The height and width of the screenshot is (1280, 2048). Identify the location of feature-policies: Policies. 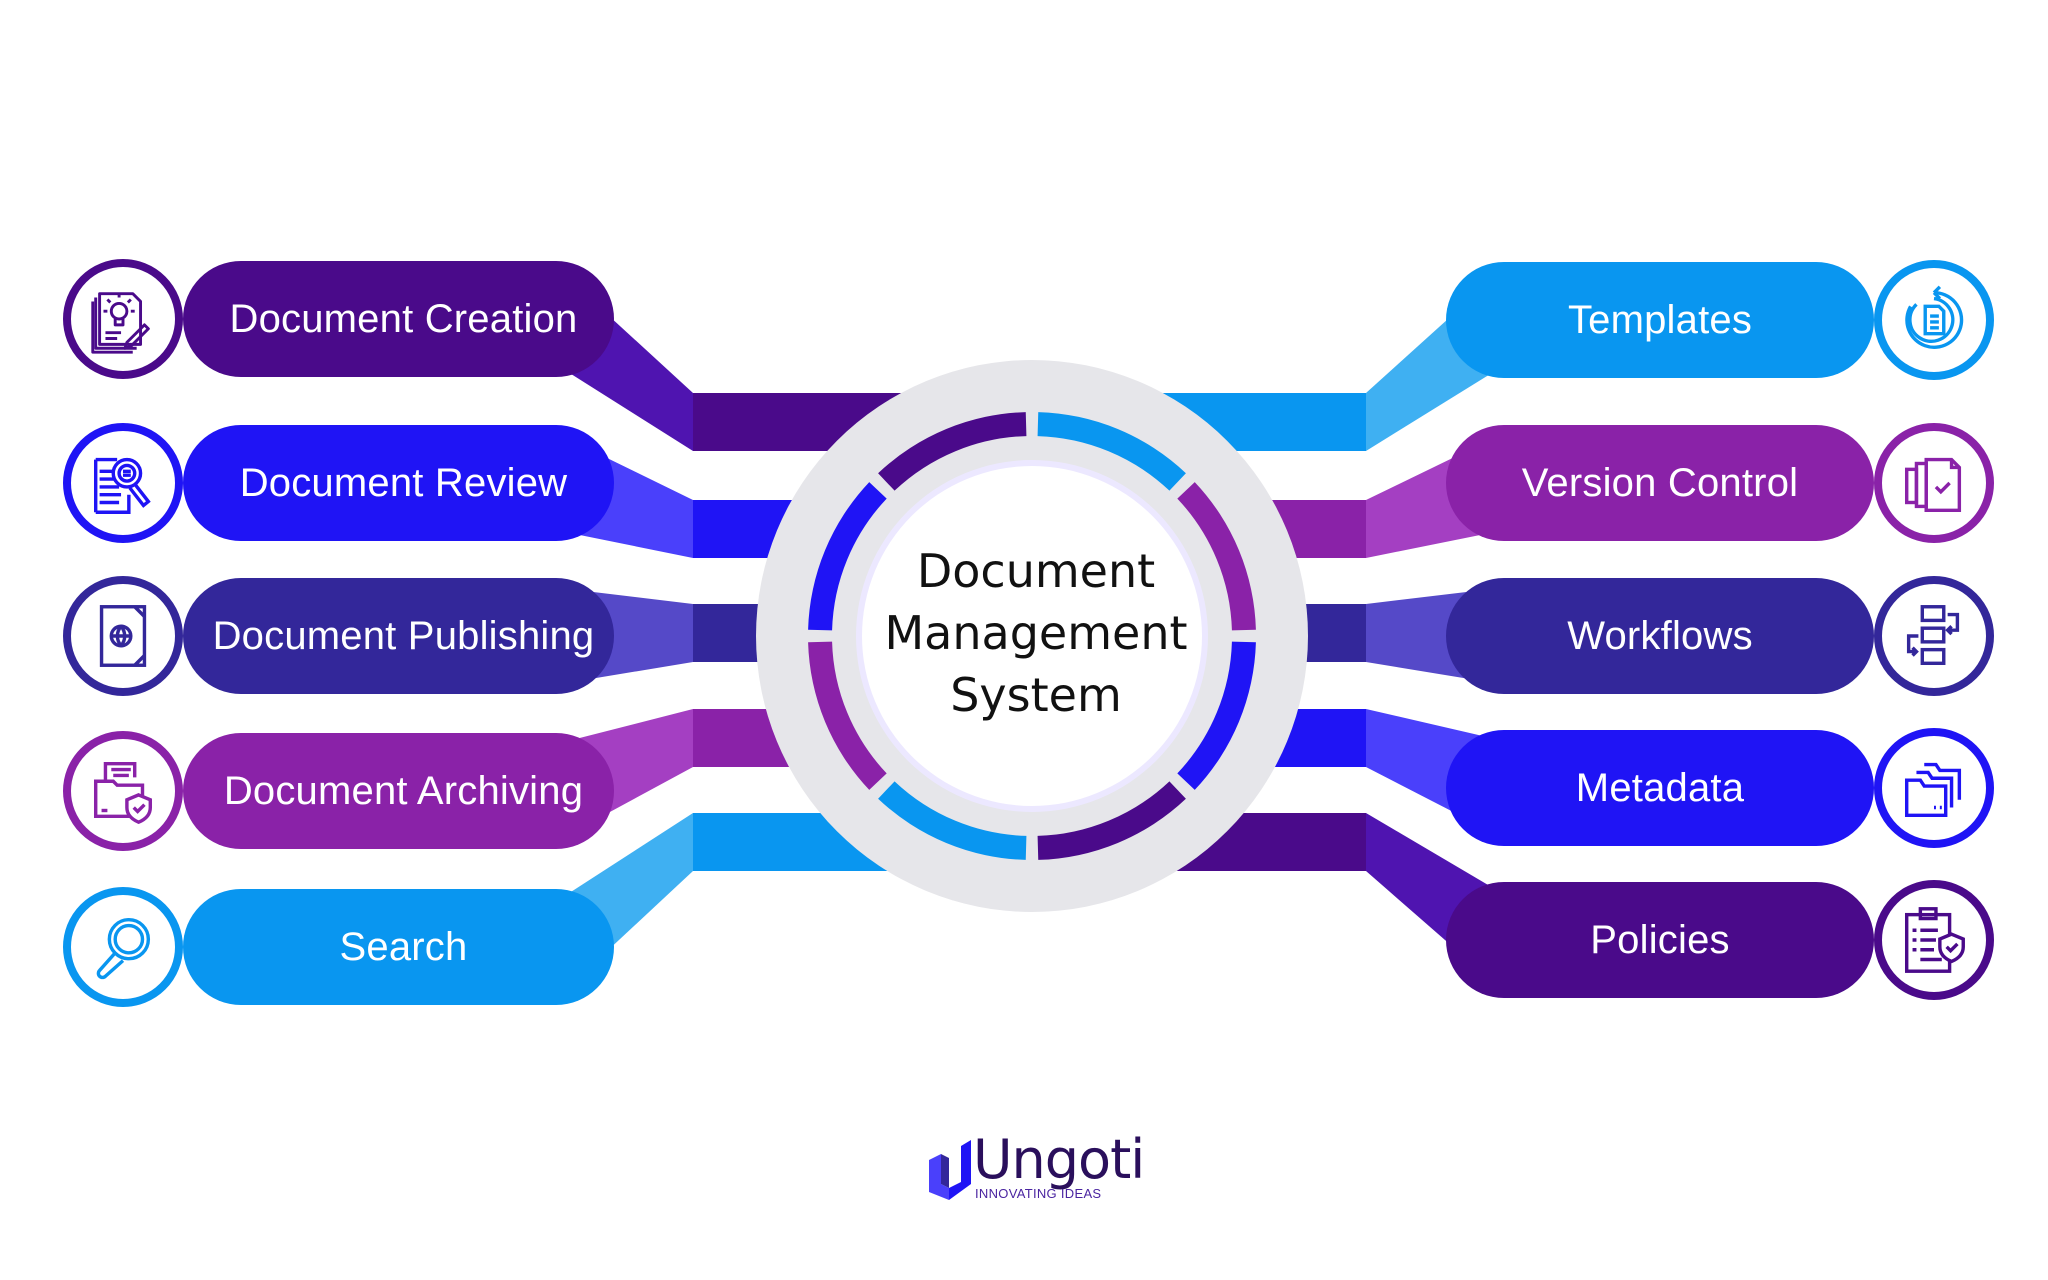
(1660, 940).